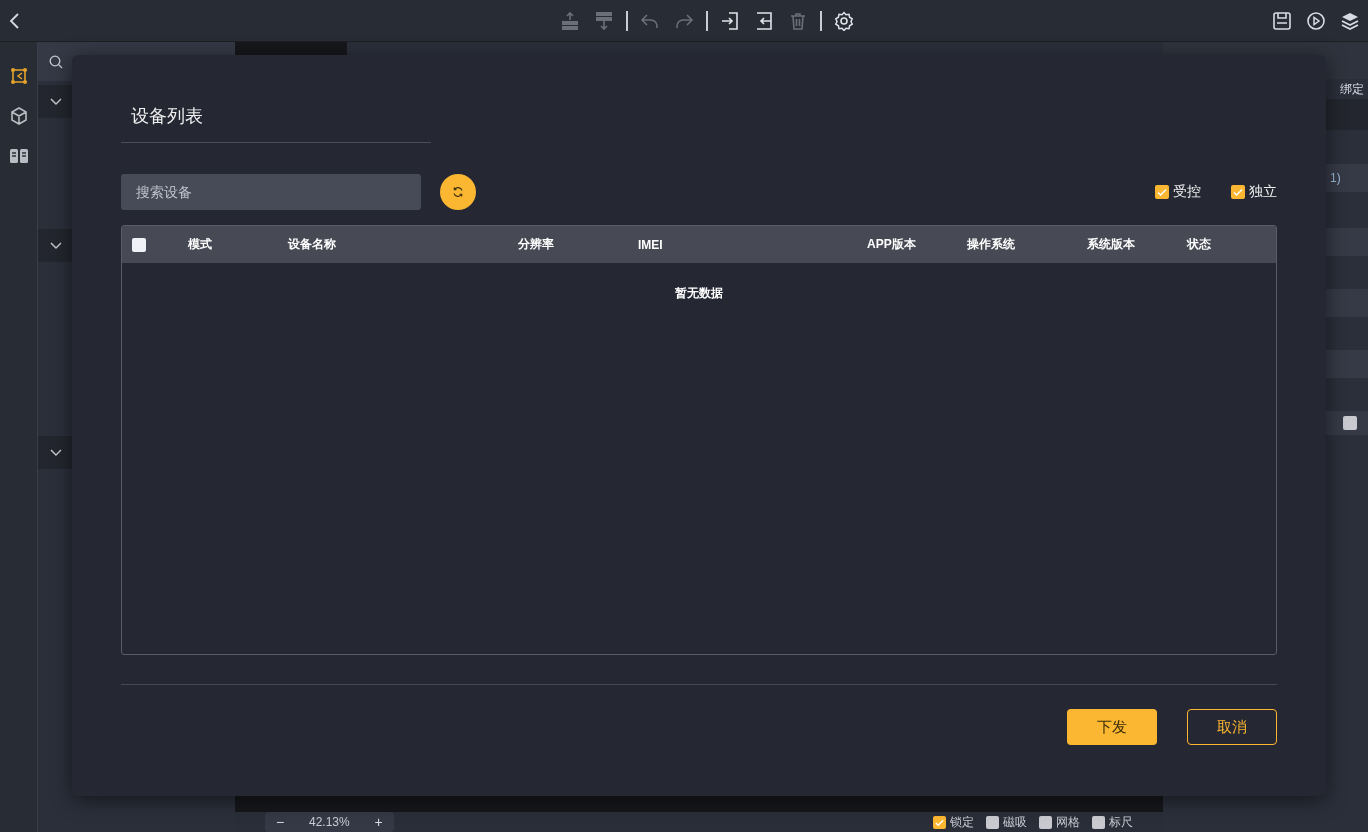 The image size is (1368, 832). I want to click on binding-label: 绑定, so click(1352, 89).